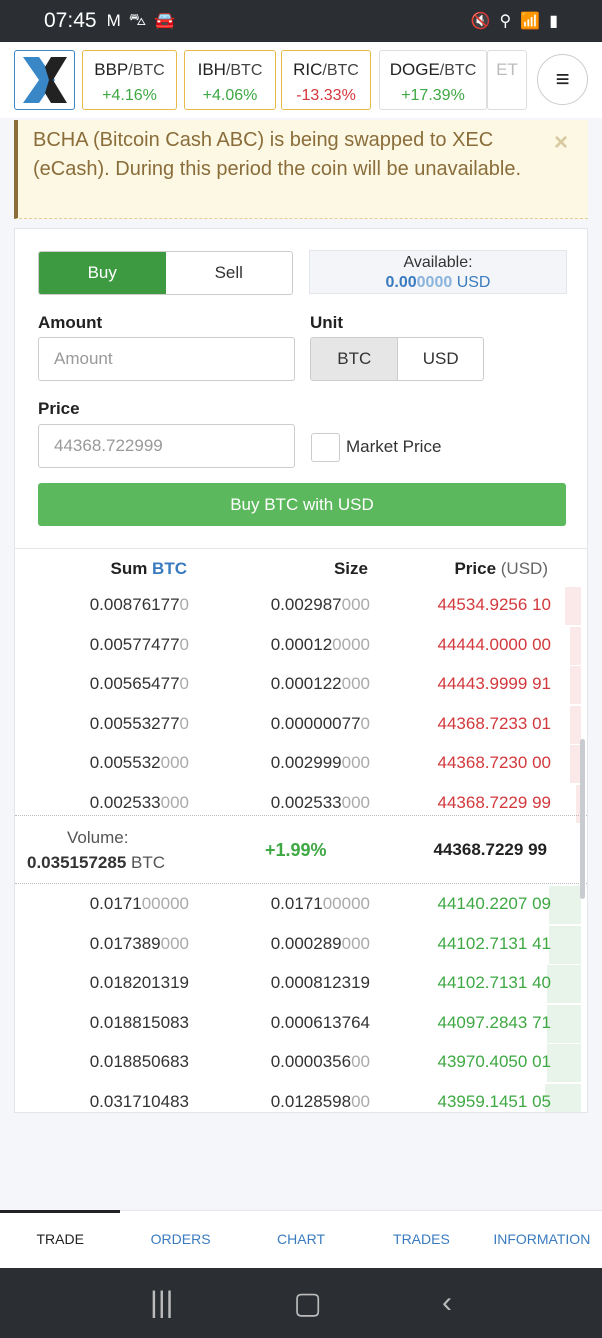 This screenshot has height=1338, width=602. I want to click on size-cell: 0.000120000, so click(320, 644).